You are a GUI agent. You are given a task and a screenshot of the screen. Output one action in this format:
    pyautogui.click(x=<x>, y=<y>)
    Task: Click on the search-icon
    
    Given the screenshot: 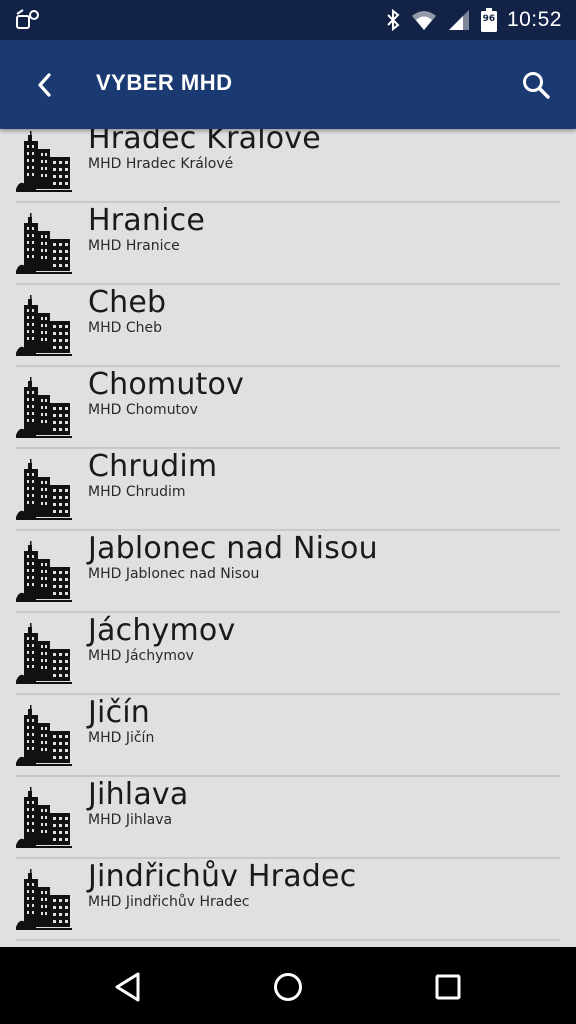 What is the action you would take?
    pyautogui.click(x=536, y=85)
    